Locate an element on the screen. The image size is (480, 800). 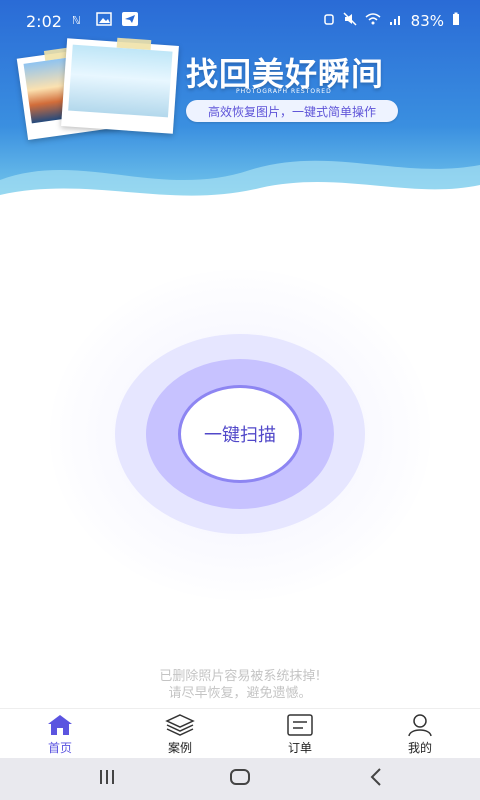
notification-icon: ℕ is located at coordinates (79, 21).